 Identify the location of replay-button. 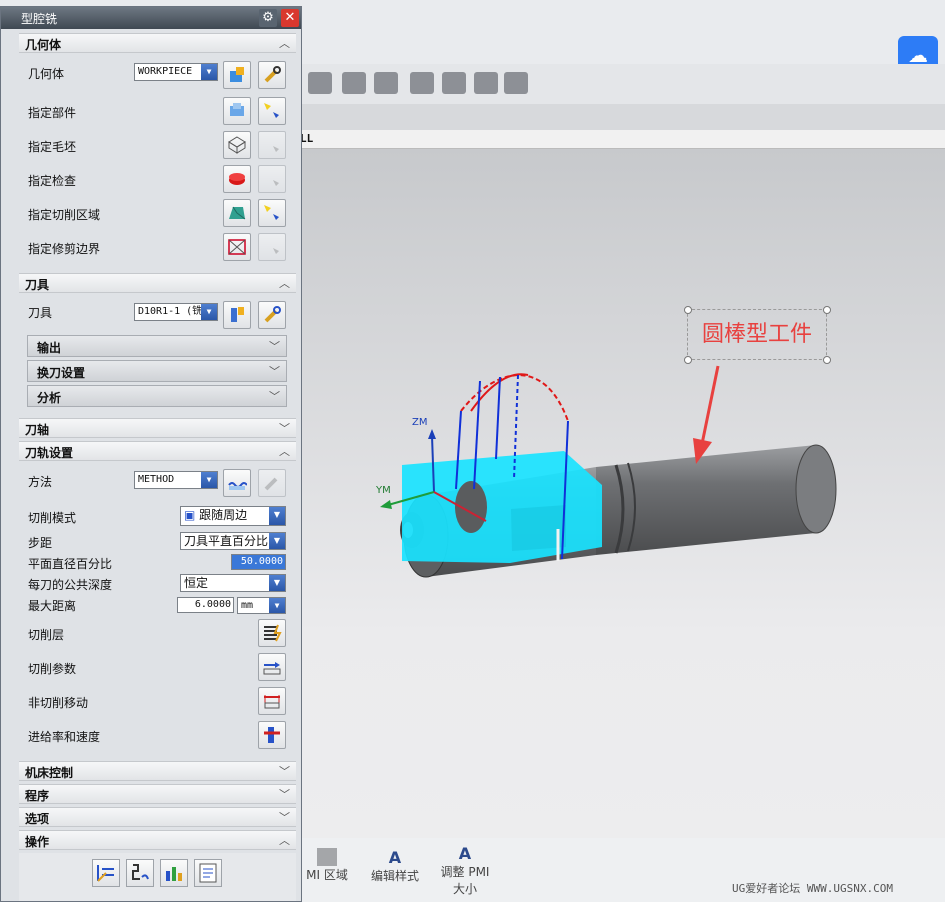
(140, 873).